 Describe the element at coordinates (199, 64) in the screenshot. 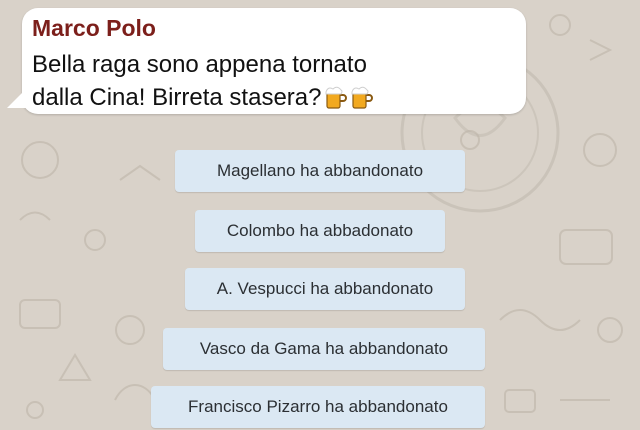

I see `message-line-1: Bella raga sono appena tornato` at that location.